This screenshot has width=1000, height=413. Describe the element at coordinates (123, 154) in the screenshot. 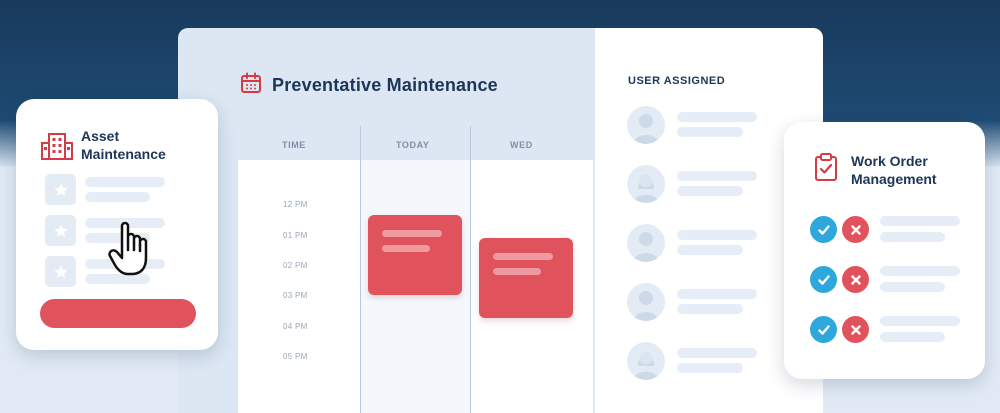

I see `card-title-line: Maintenance` at that location.